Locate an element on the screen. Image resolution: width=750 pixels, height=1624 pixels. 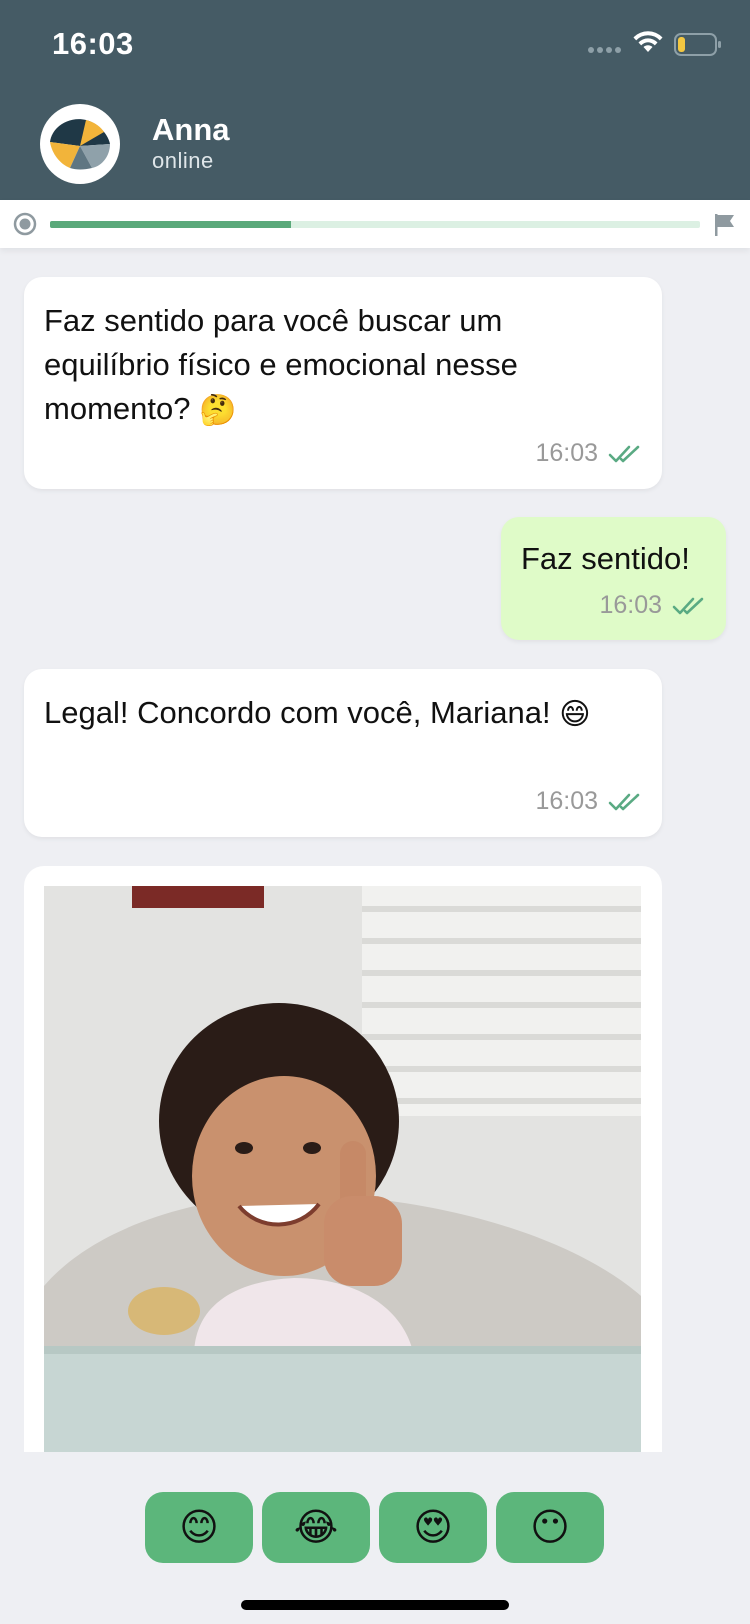
home-indicator is located at coordinates (375, 1605).